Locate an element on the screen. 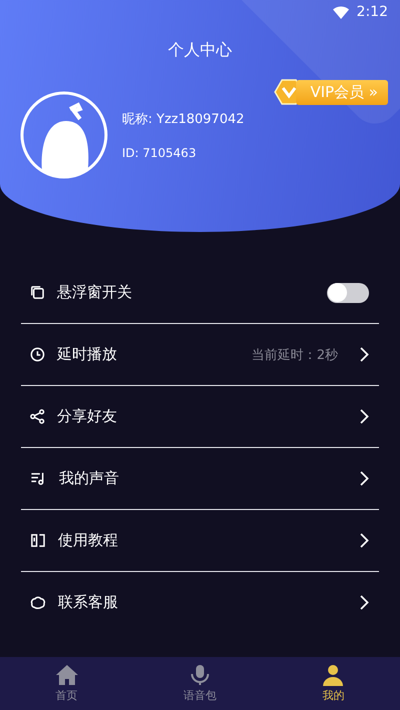  row-label: 使用教程 is located at coordinates (88, 540).